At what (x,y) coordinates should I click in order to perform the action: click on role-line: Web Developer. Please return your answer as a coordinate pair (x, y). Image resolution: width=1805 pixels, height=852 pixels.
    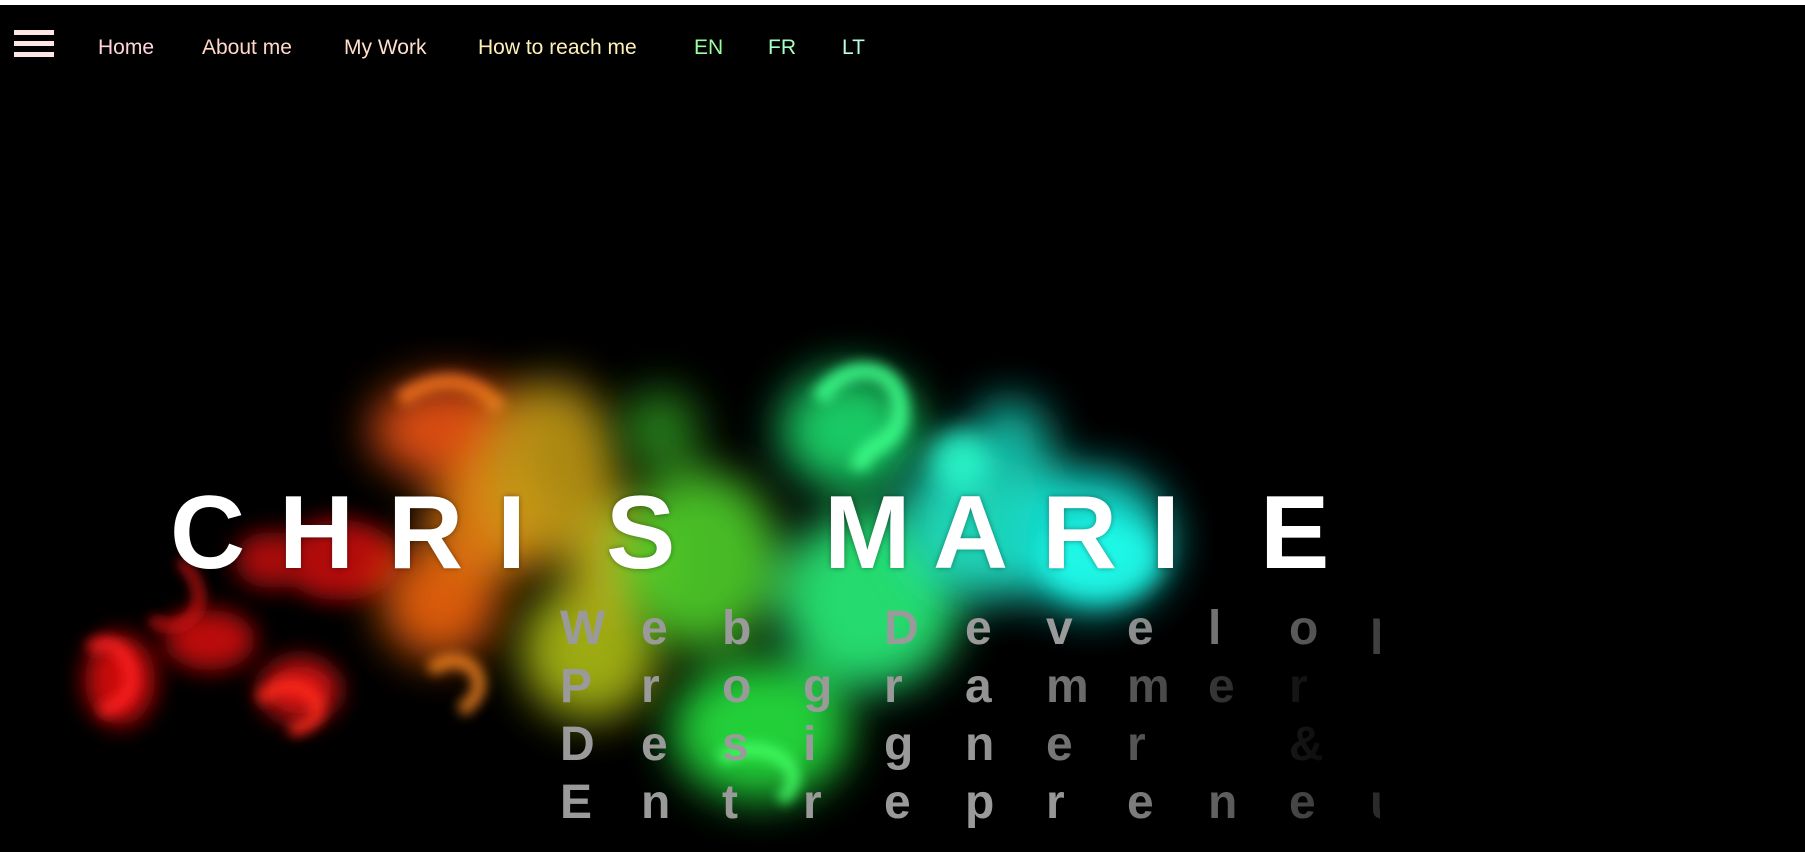
    Looking at the image, I should click on (970, 628).